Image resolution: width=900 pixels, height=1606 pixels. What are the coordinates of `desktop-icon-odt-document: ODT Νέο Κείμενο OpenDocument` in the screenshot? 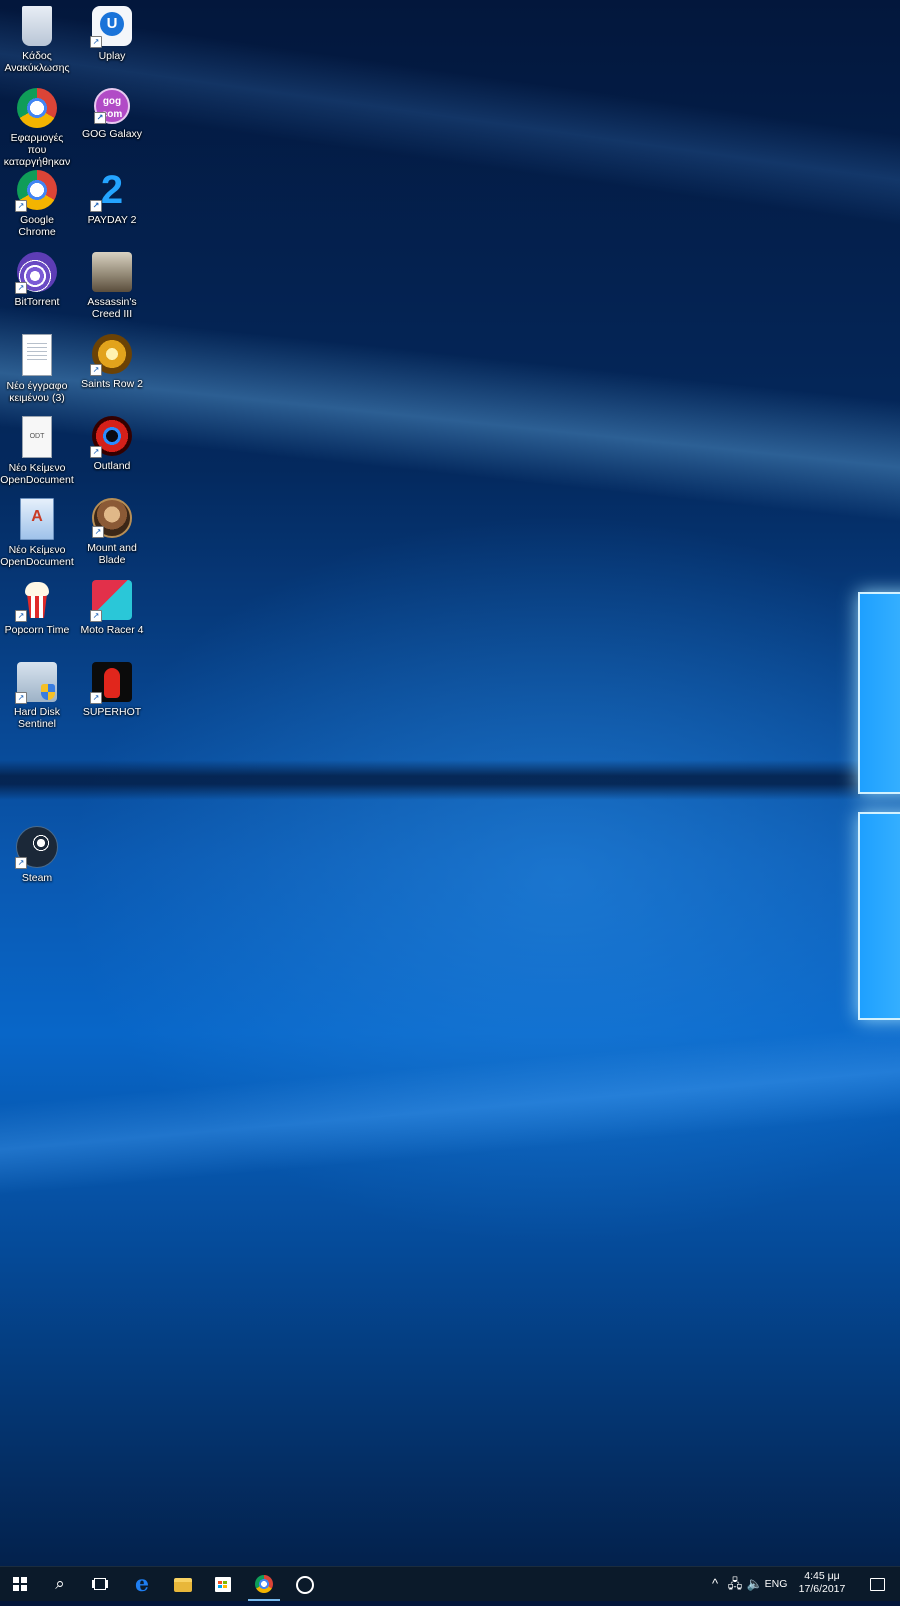 It's located at (37, 448).